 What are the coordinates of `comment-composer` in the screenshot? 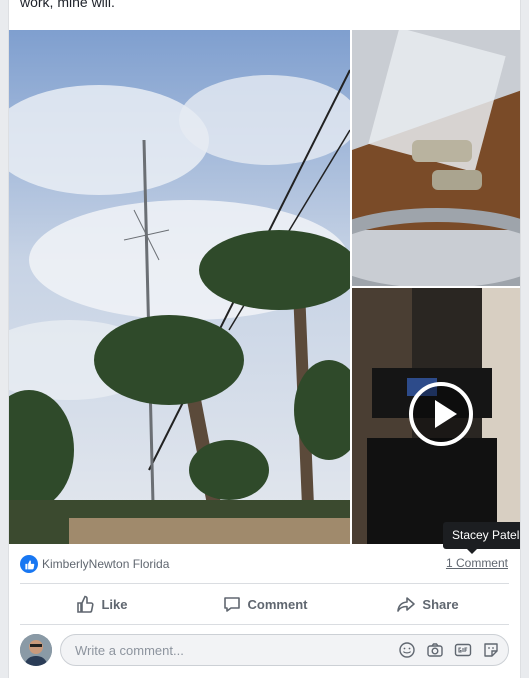 It's located at (264, 650).